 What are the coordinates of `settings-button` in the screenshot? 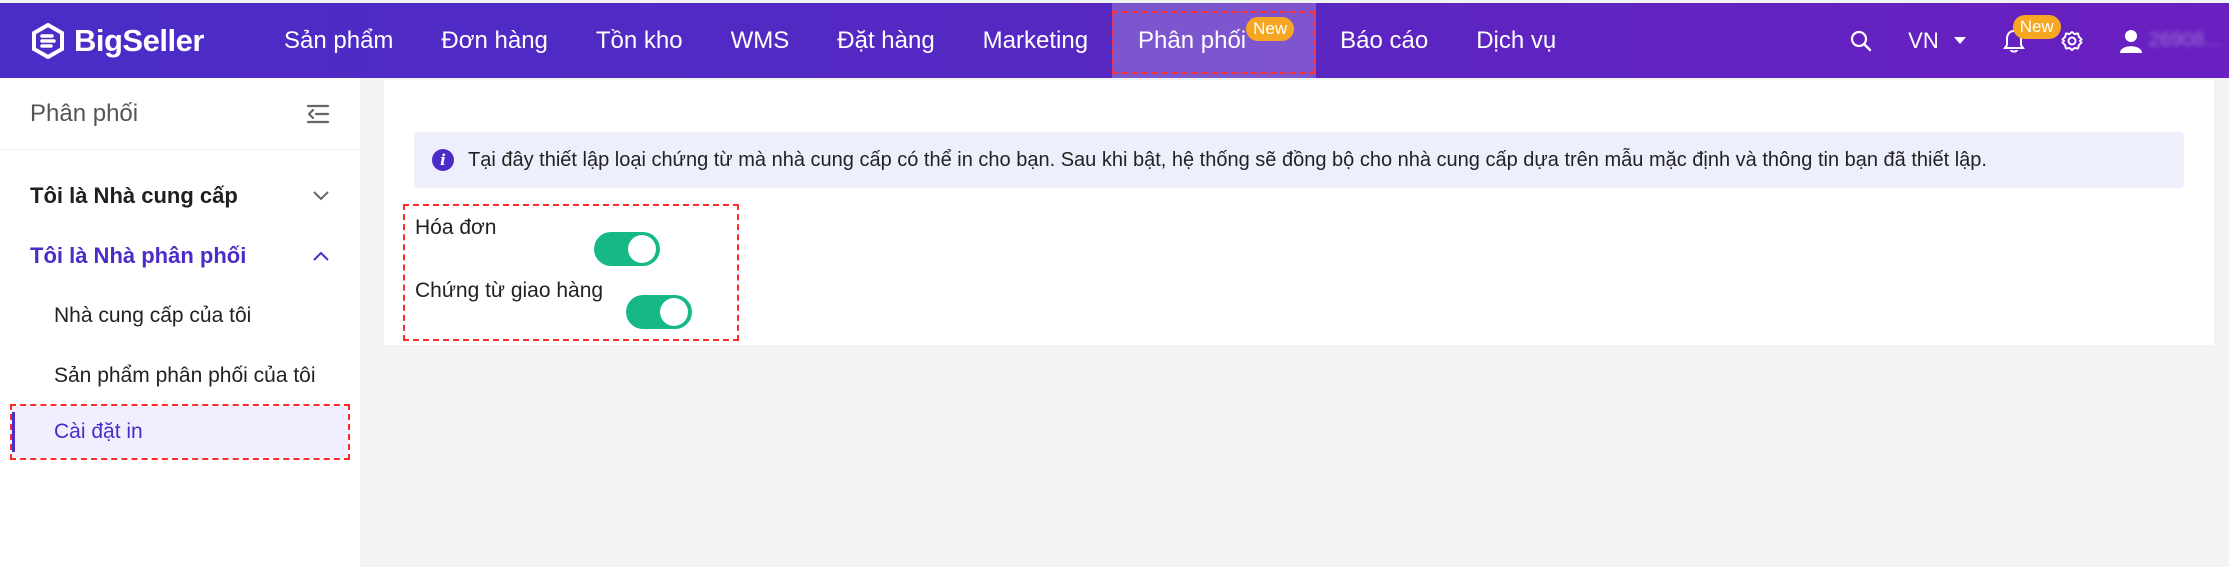 It's located at (2072, 40).